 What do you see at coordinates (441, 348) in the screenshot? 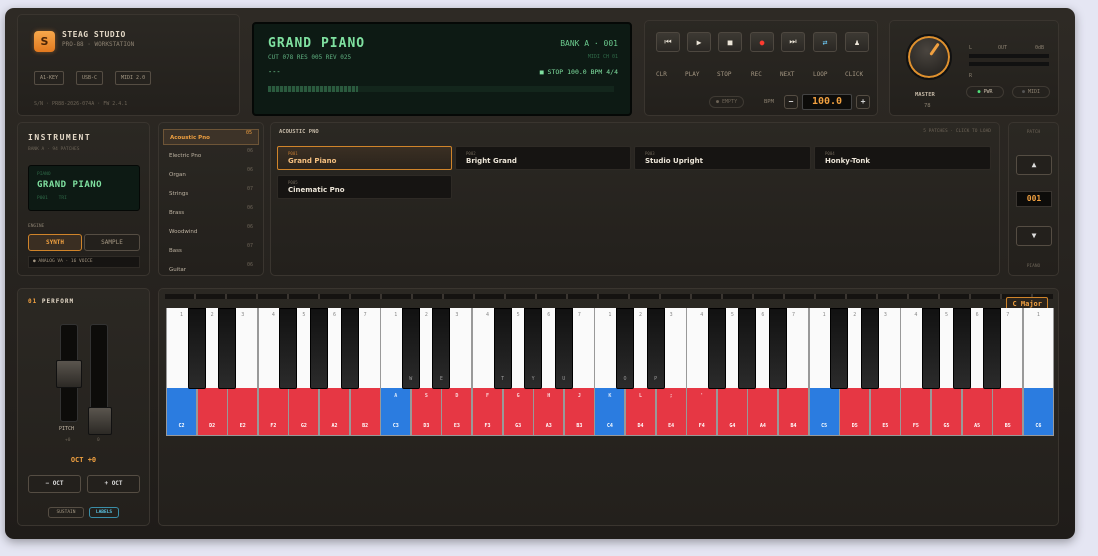
I see `black-key: E` at bounding box center [441, 348].